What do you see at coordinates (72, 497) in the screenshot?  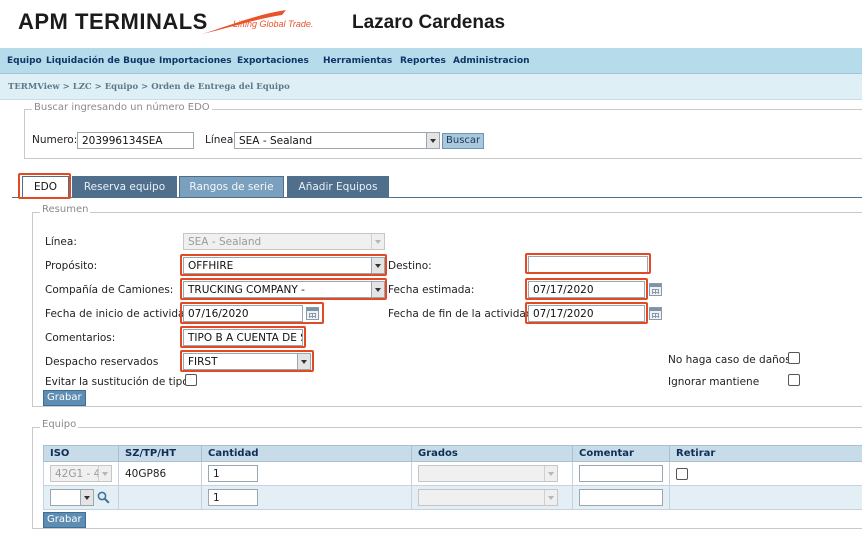 I see `iso-new-select` at bounding box center [72, 497].